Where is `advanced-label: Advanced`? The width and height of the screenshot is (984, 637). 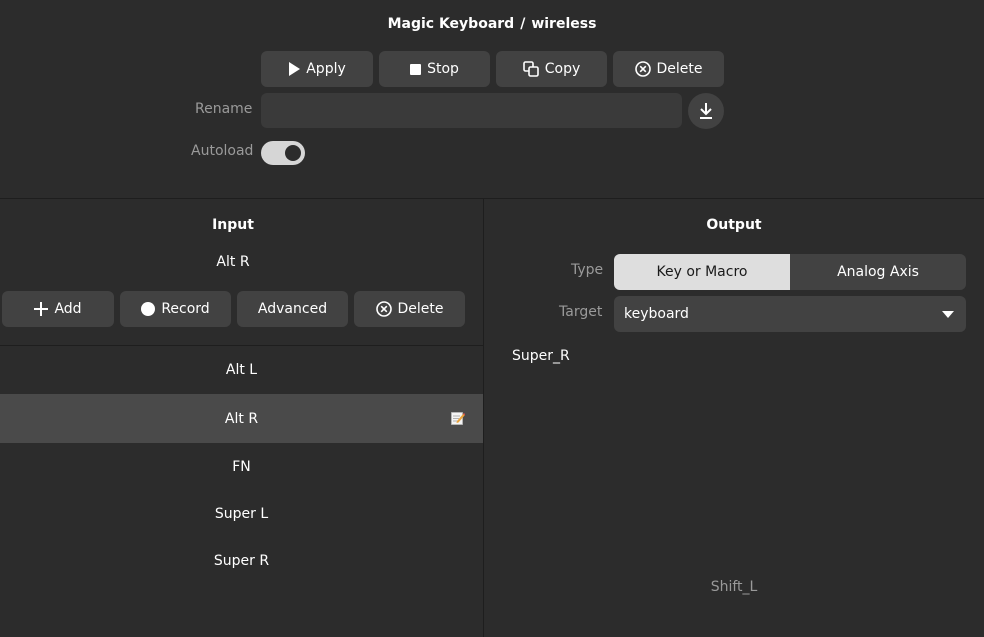 advanced-label: Advanced is located at coordinates (292, 309).